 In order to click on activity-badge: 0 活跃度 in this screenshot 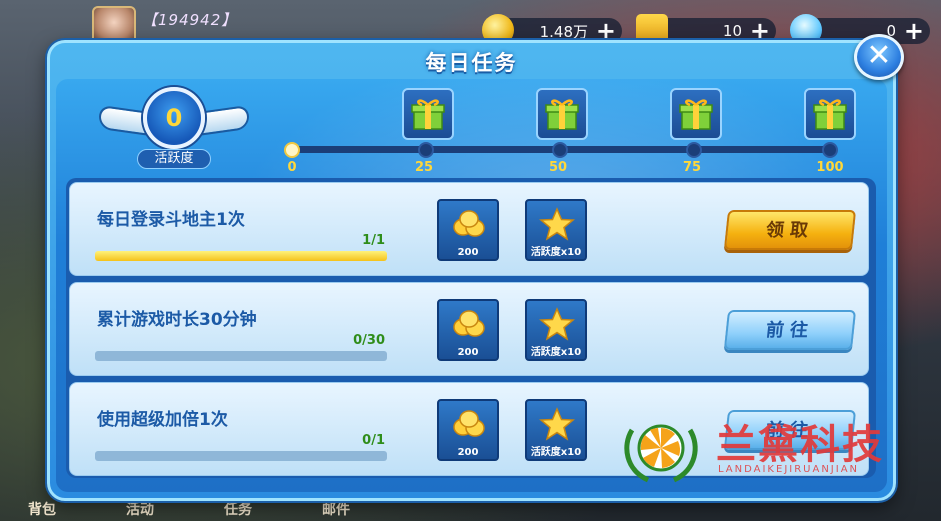, I will do `click(174, 129)`.